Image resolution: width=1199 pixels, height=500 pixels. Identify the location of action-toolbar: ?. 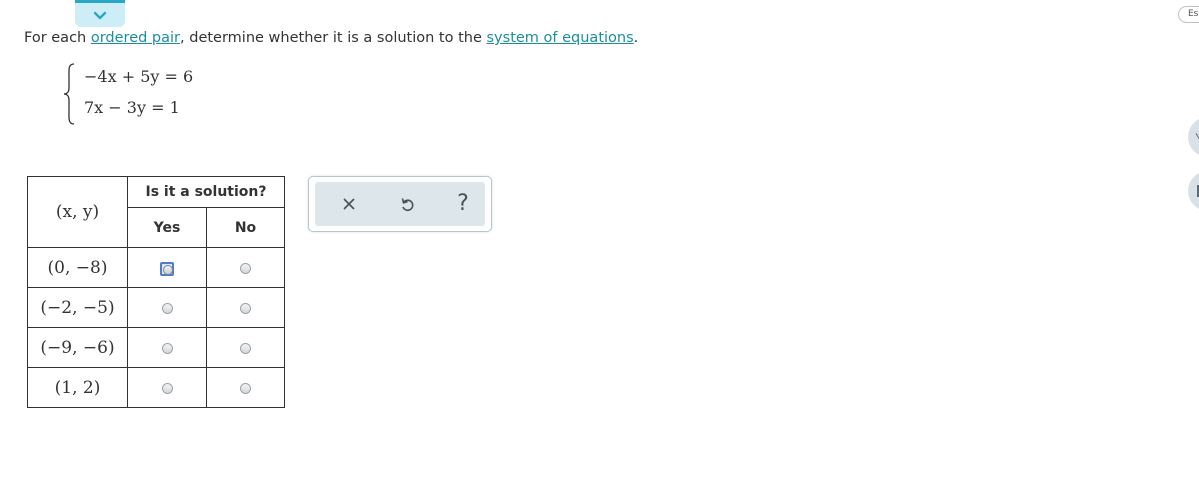
(400, 204).